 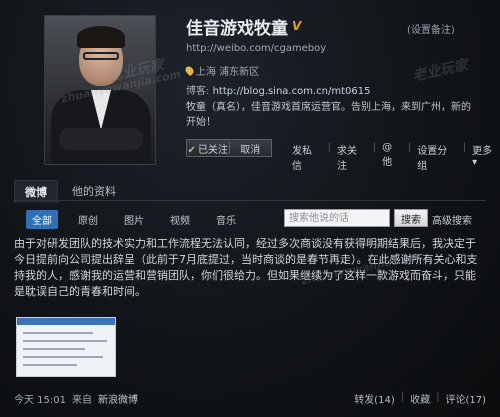 I want to click on follow-status-button: ✔ 已关注 取消, so click(x=229, y=148).